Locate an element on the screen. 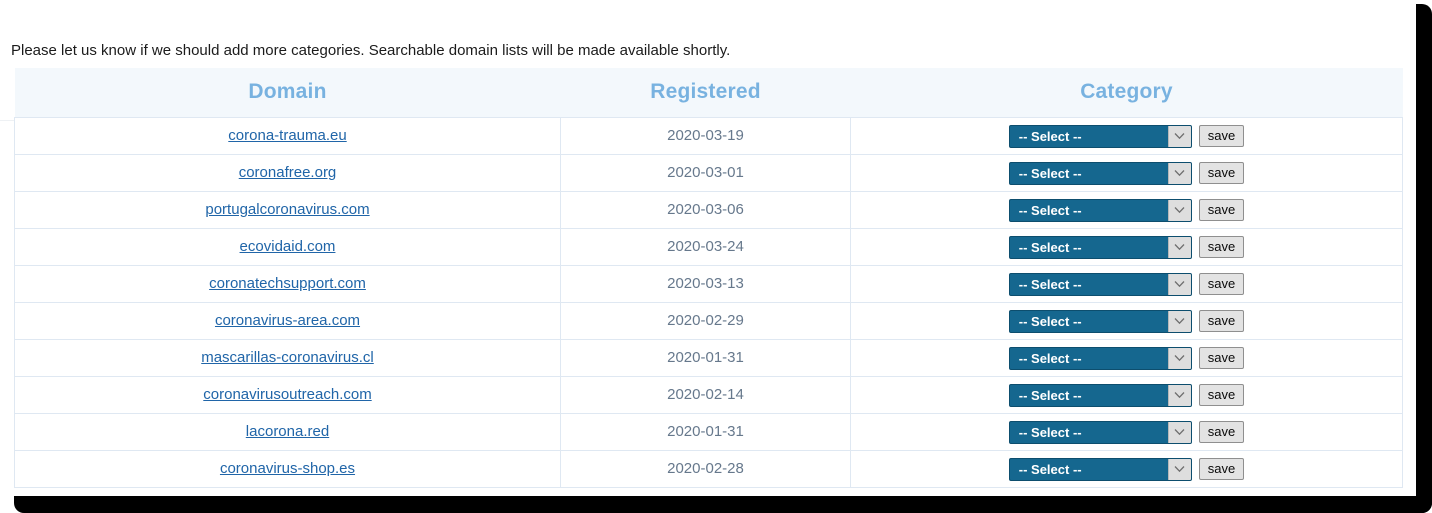  domain-link: corona-trauma.eu is located at coordinates (287, 135).